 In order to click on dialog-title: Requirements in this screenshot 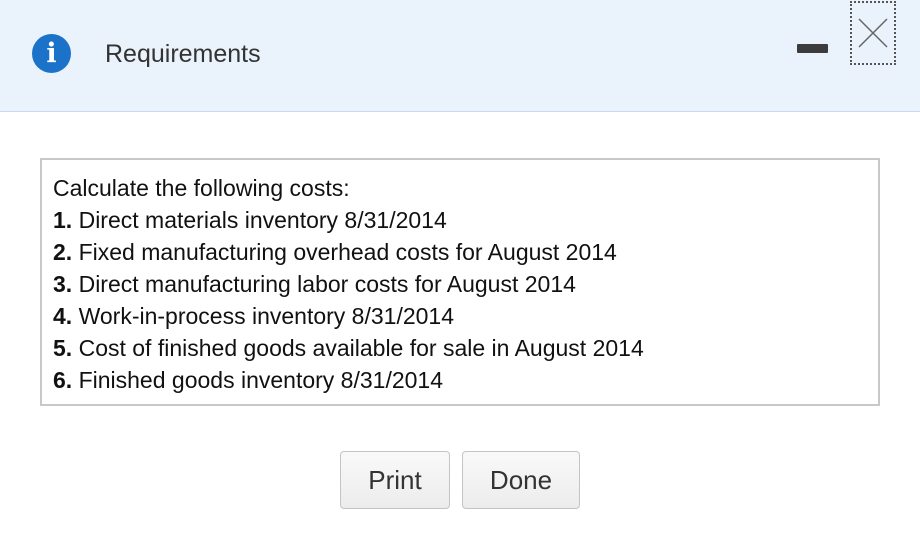, I will do `click(183, 54)`.